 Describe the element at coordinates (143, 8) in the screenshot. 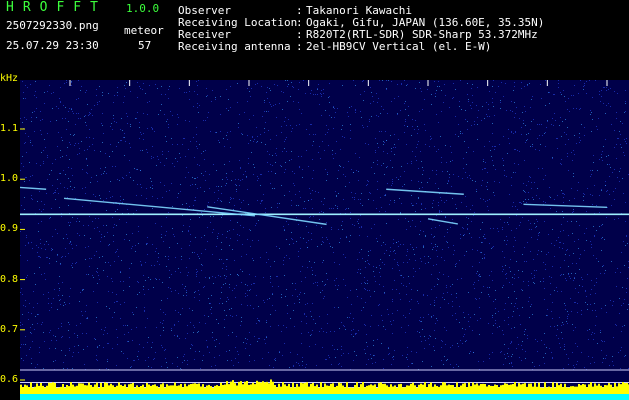

I see `app-version: 1.0.0` at that location.